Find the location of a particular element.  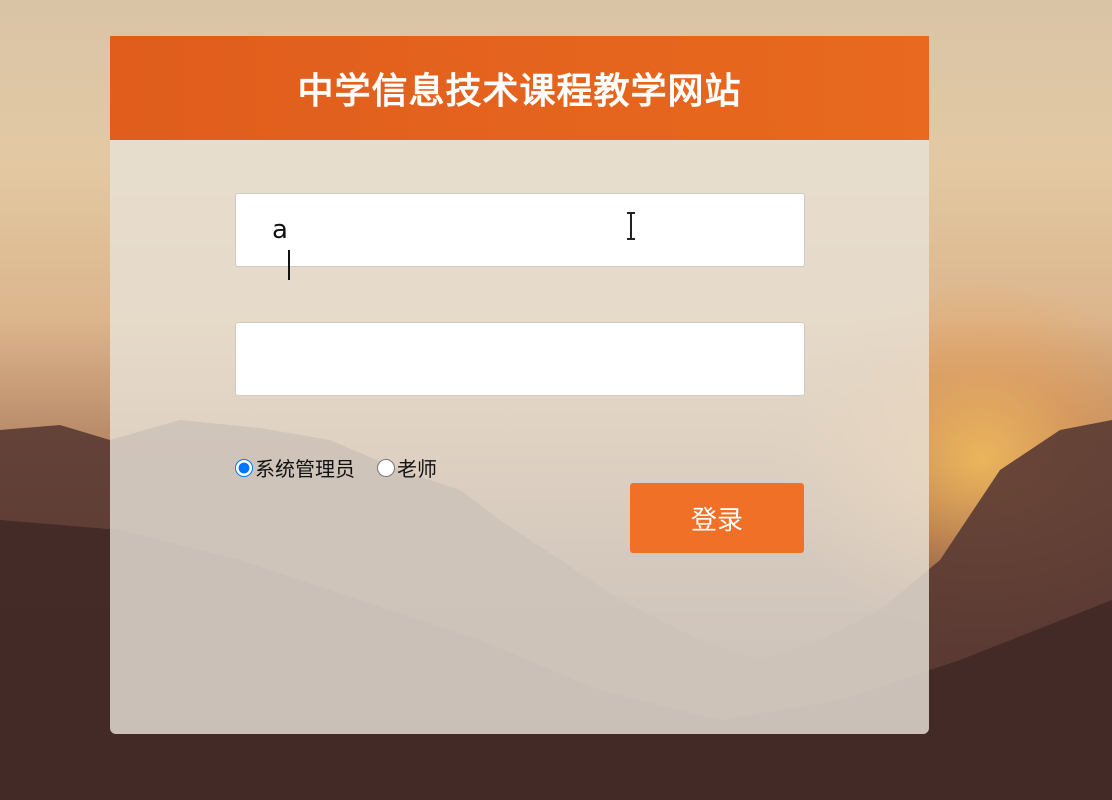

panel-header: 中学信息技术课程教学网站 is located at coordinates (519, 88).